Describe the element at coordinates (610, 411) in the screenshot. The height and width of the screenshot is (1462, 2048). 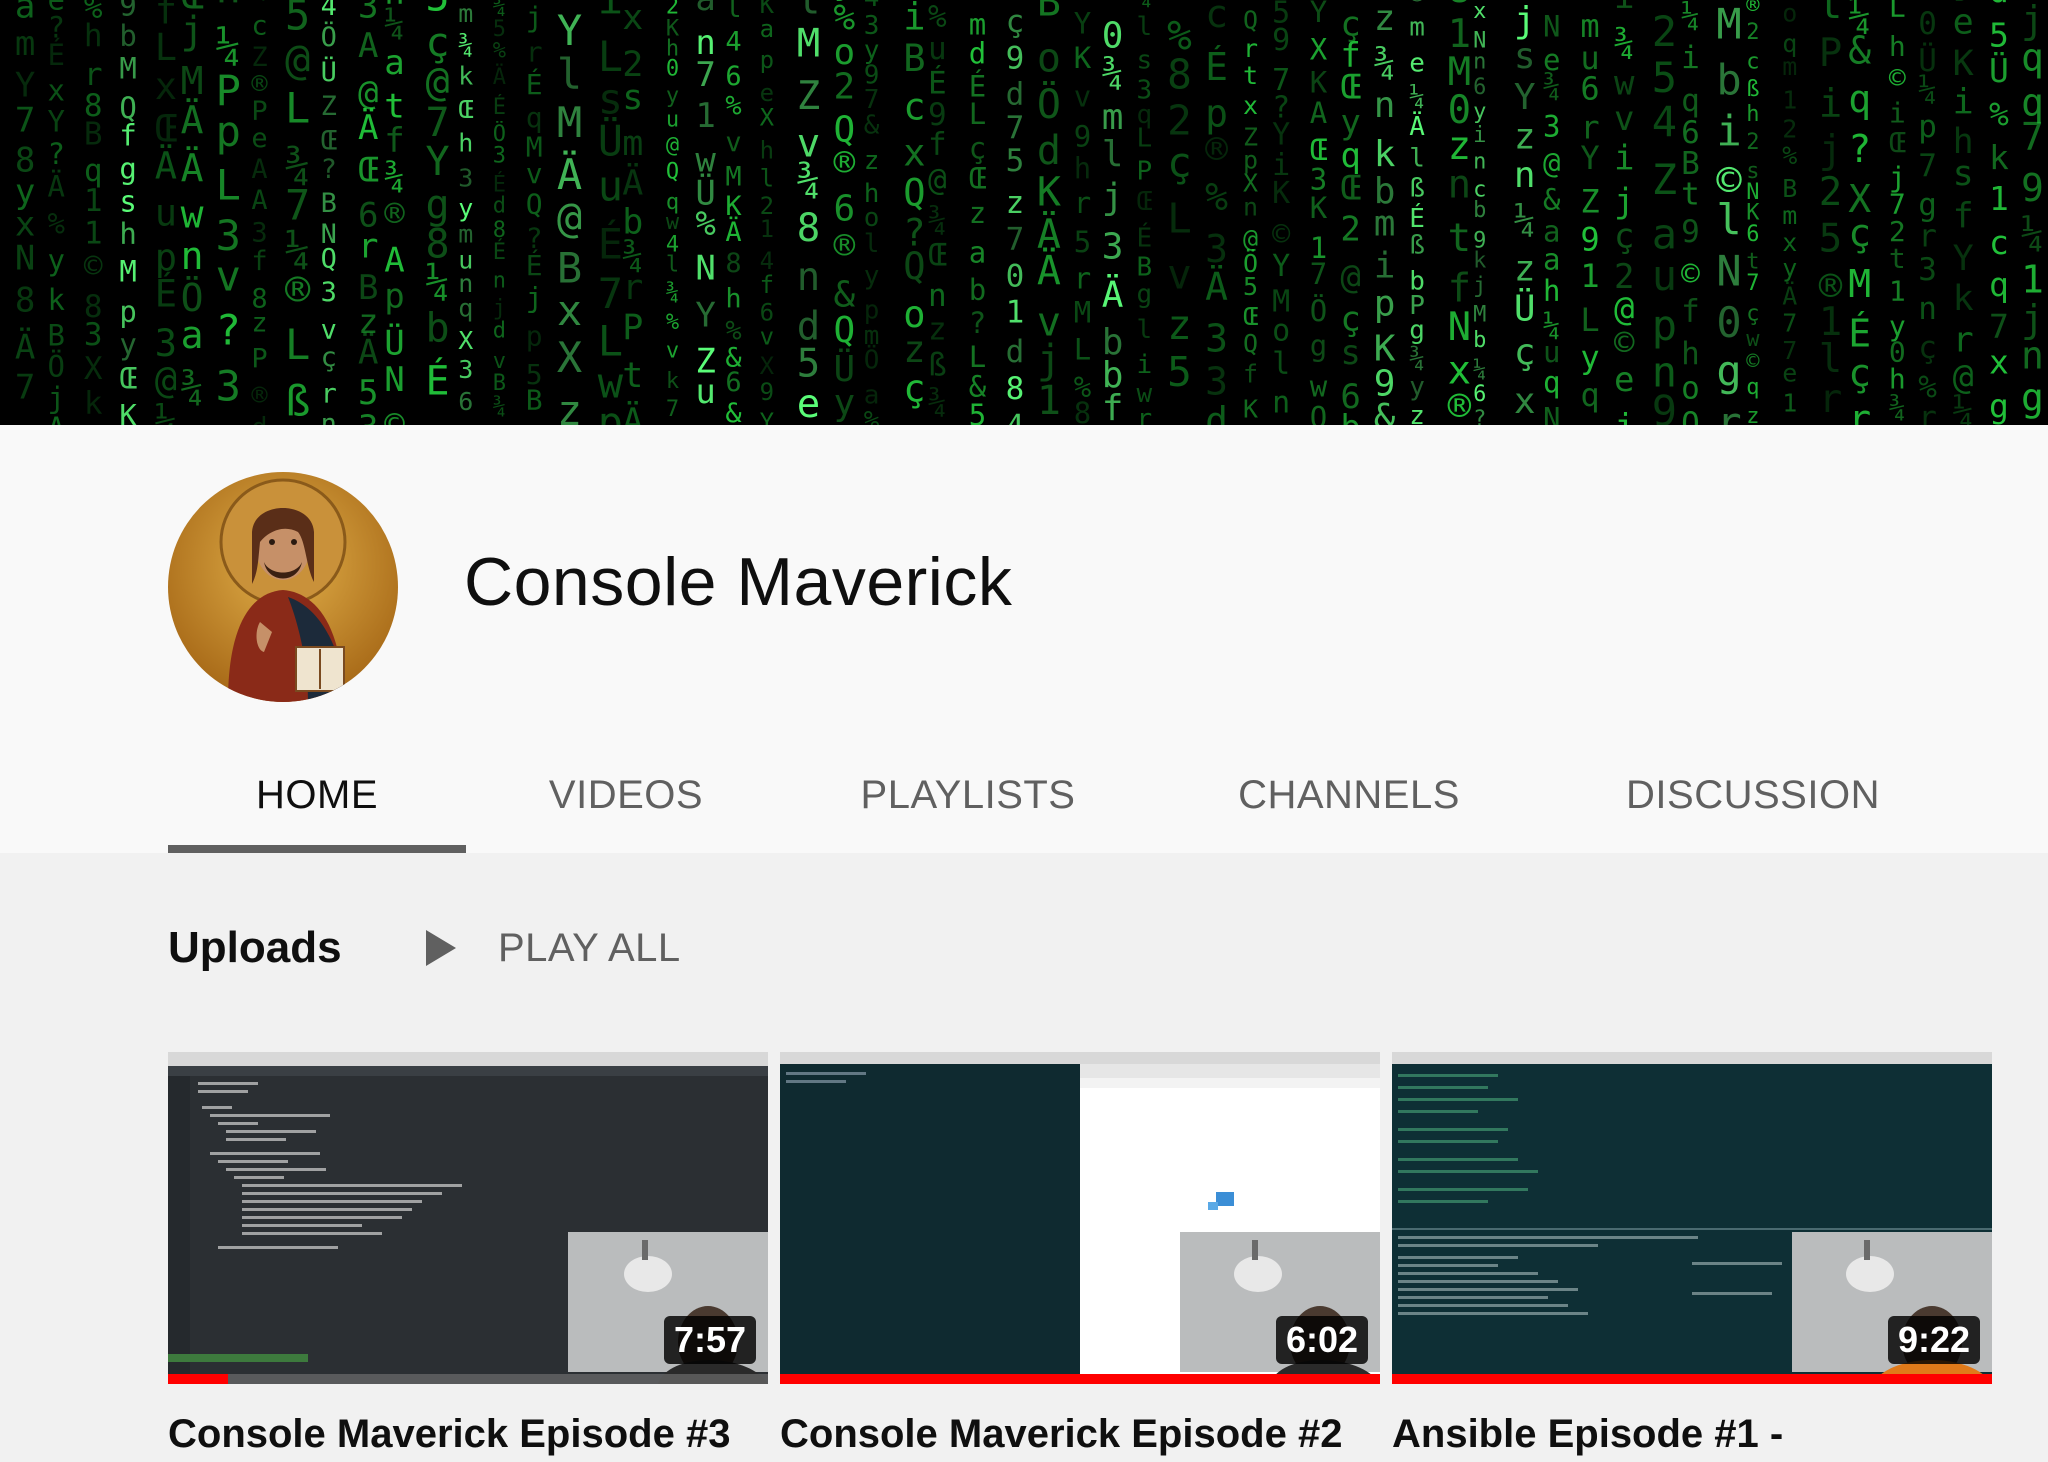
I see `matrix-glyph: p` at that location.